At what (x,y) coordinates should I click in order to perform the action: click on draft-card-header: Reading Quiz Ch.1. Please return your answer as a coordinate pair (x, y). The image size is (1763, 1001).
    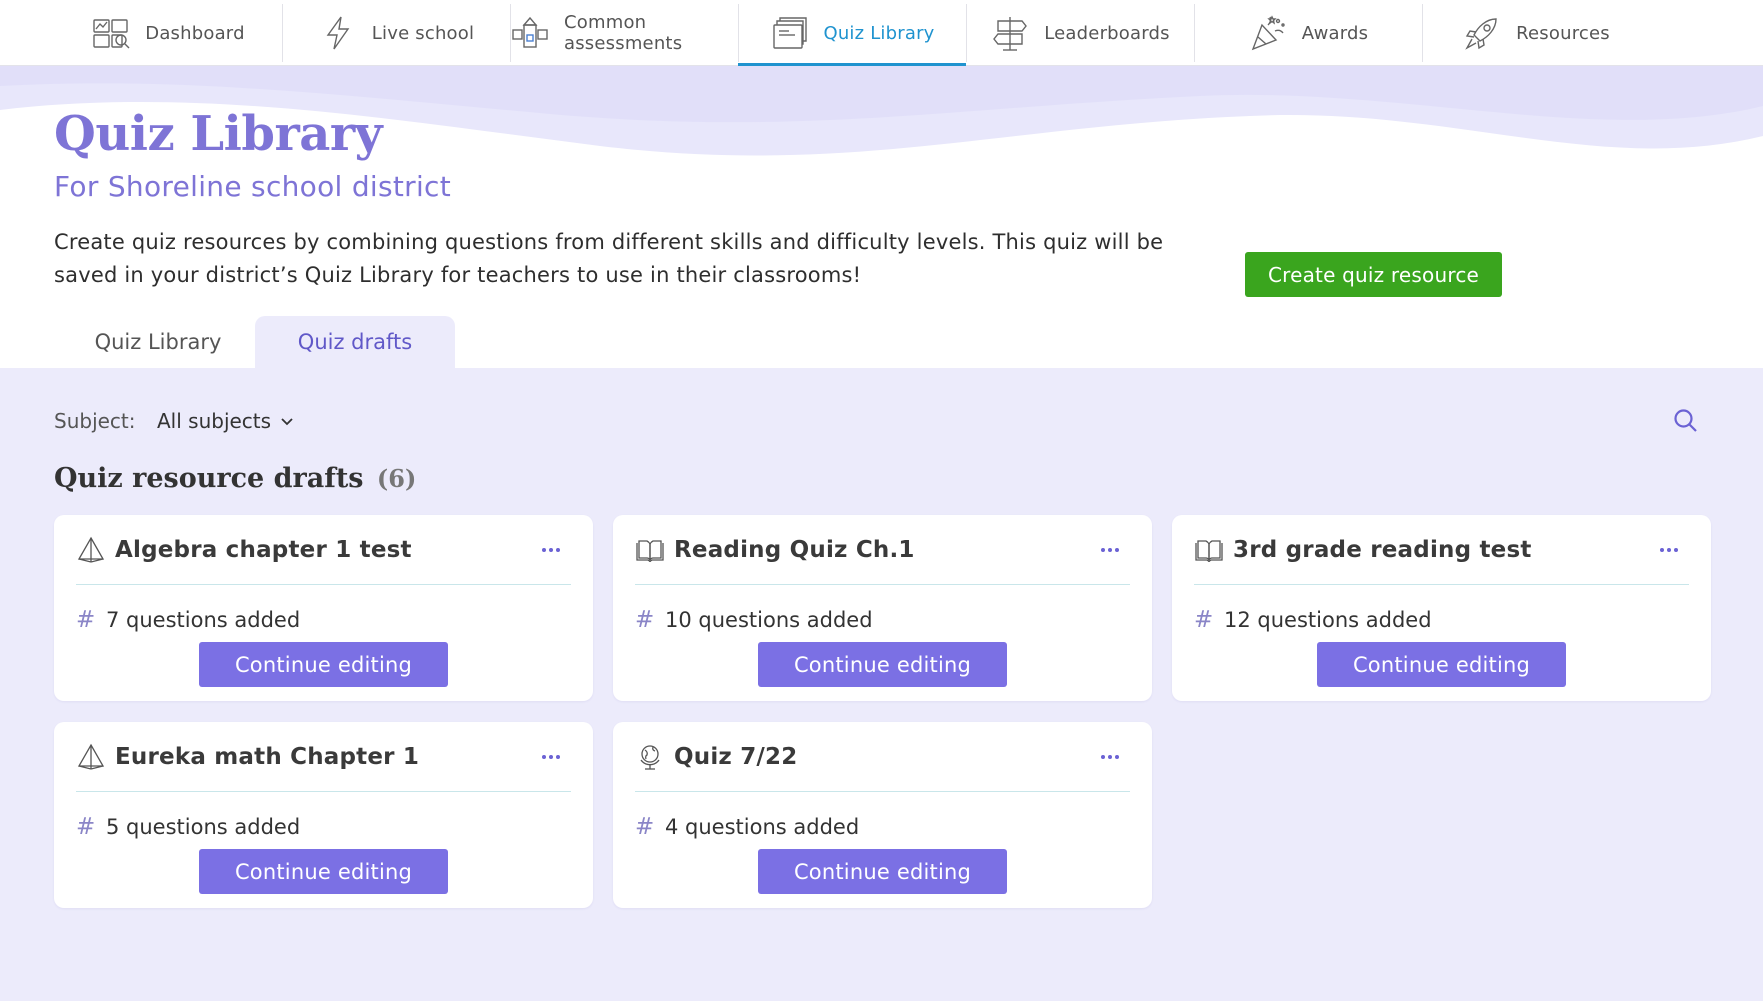
    Looking at the image, I should click on (882, 550).